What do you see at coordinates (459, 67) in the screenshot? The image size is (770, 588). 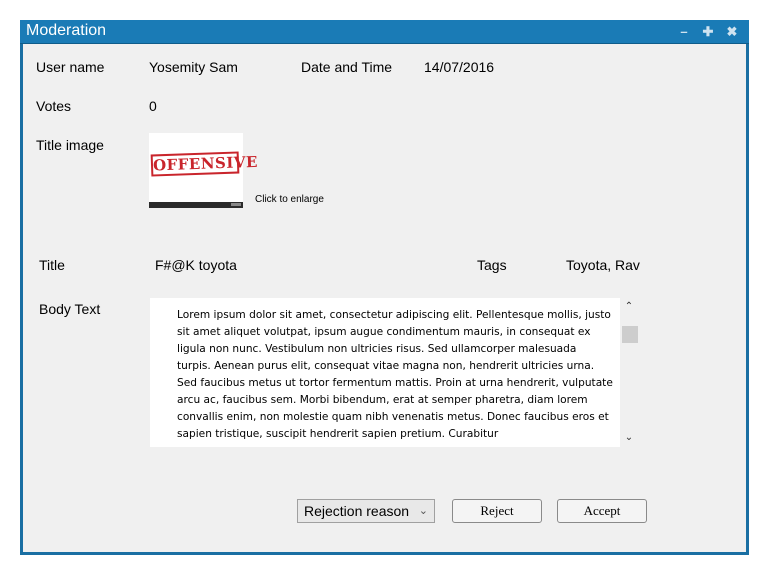 I see `datetime-value: 14/07/2016` at bounding box center [459, 67].